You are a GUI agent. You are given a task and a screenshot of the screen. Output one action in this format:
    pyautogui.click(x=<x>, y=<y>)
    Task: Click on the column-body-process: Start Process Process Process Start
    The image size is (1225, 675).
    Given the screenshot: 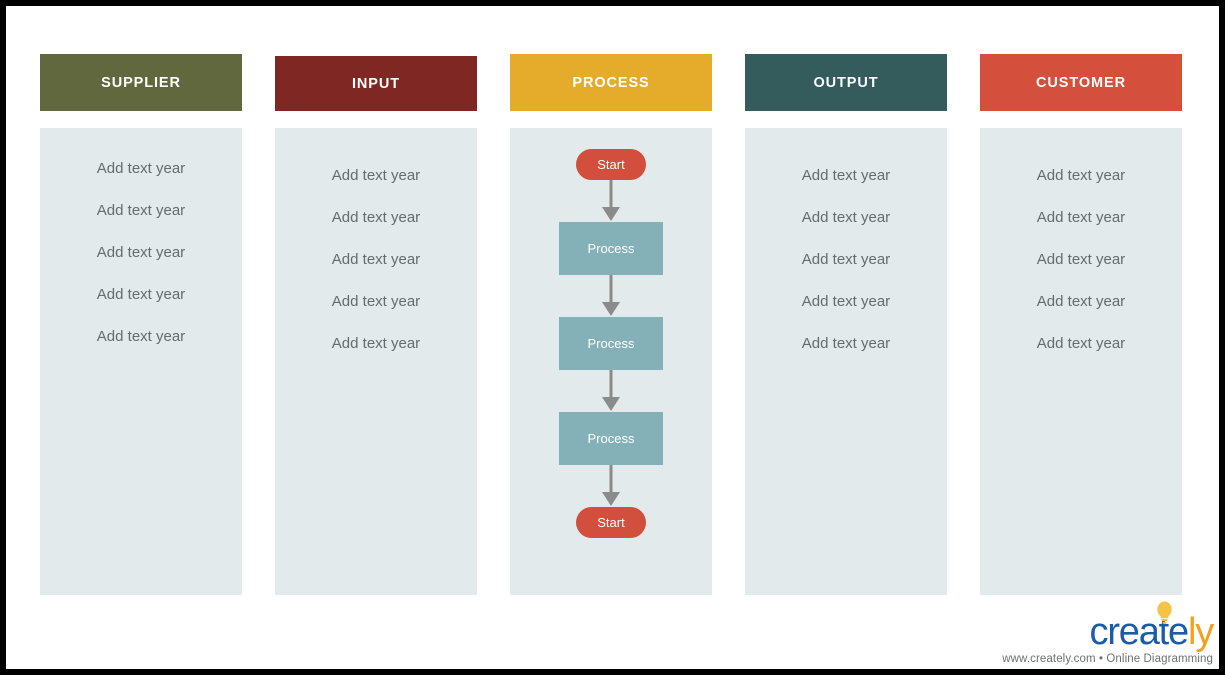 What is the action you would take?
    pyautogui.click(x=611, y=361)
    